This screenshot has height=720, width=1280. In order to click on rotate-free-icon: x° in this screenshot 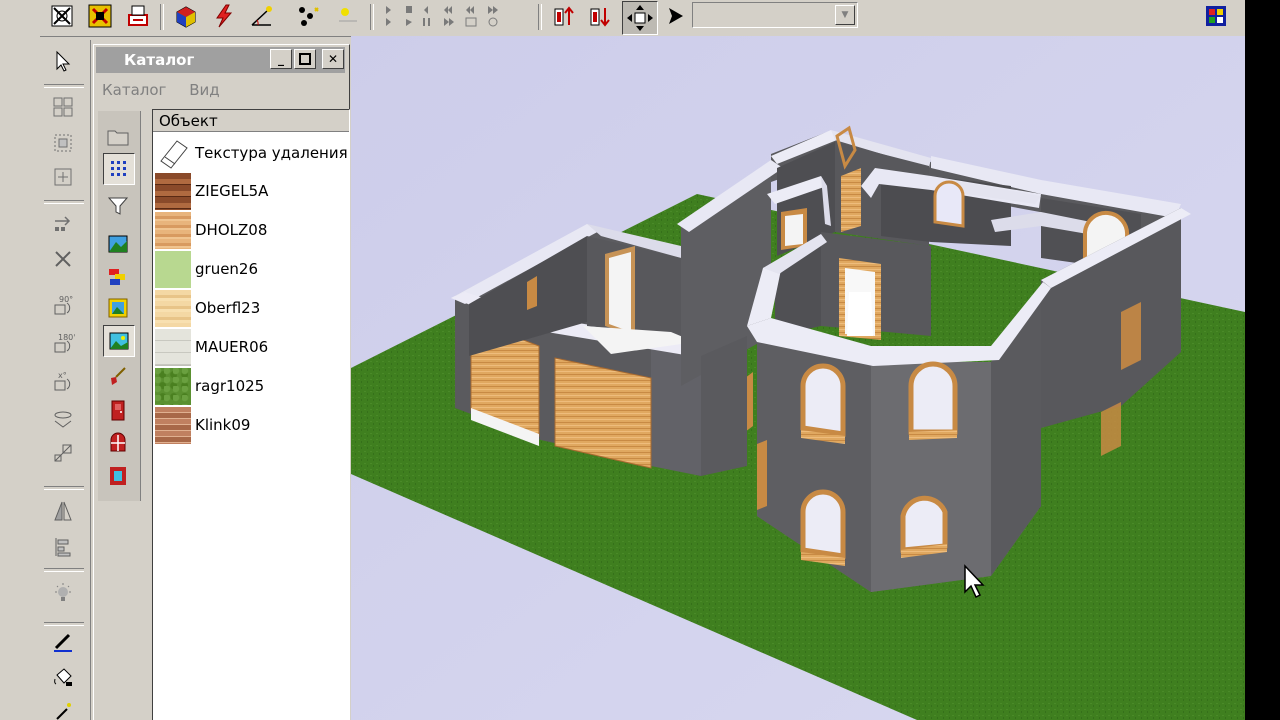, I will do `click(63, 381)`.